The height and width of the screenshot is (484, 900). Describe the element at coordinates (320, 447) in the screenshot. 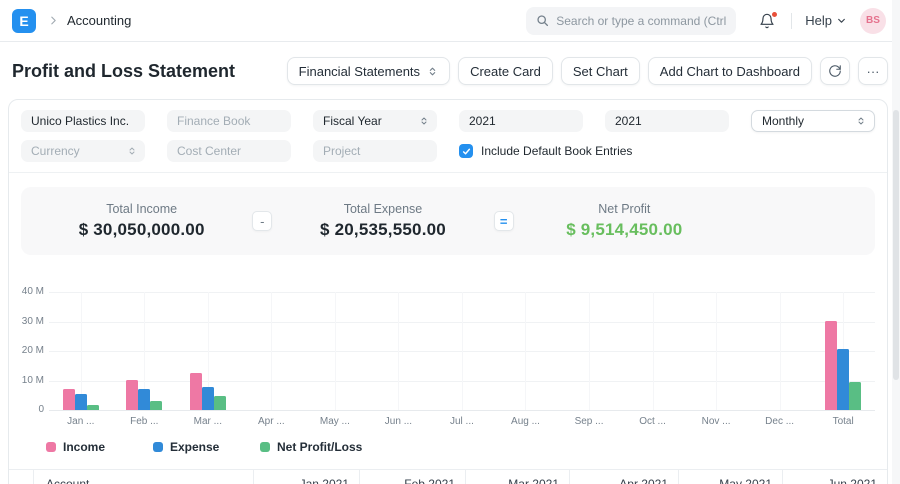

I see `legend-label: Net Profit/Loss` at that location.